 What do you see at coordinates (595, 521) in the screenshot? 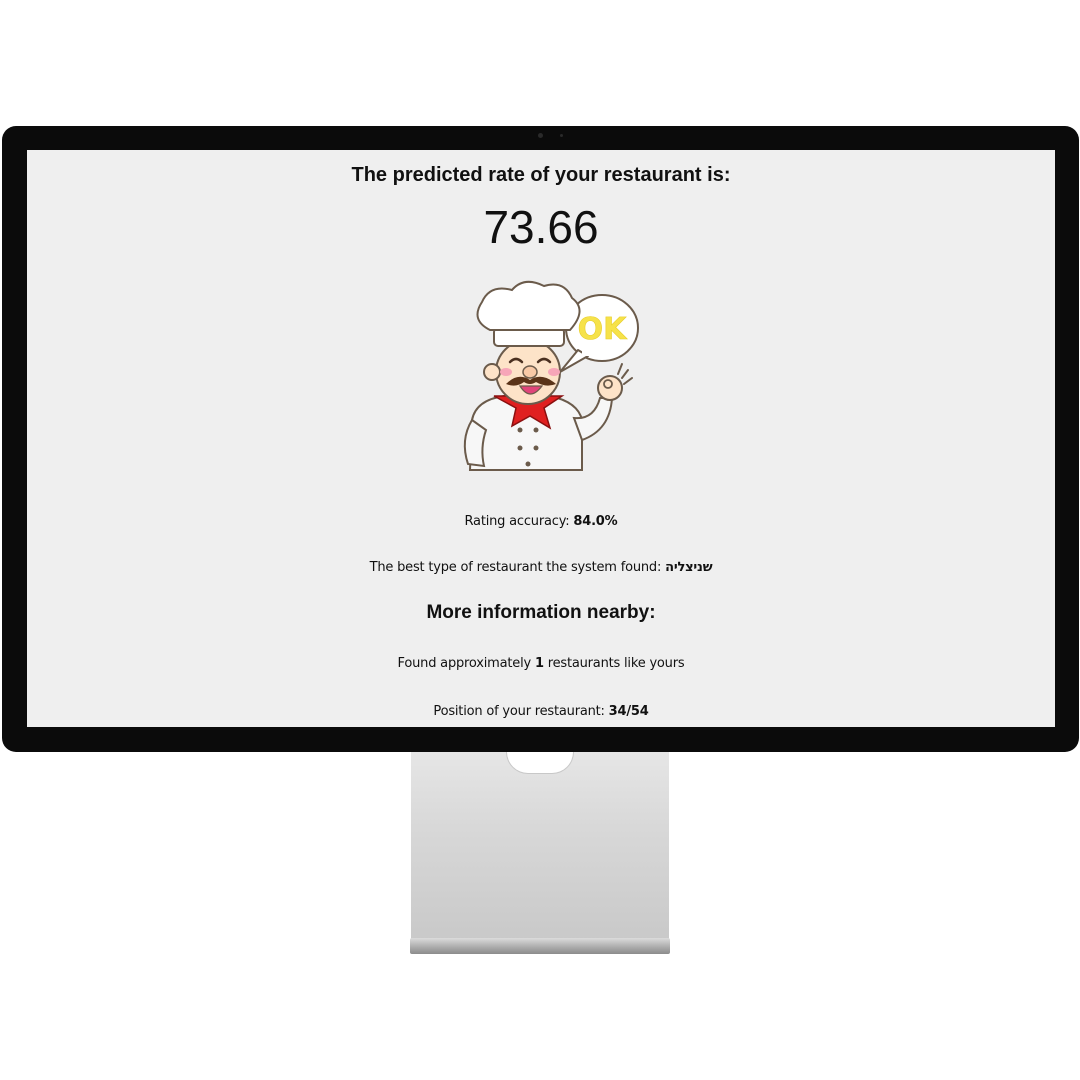
I see `accuracy-value: 84.0%` at bounding box center [595, 521].